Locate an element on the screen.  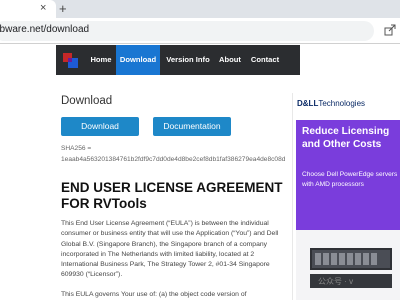
server-graphic-icon is located at coordinates (348, 265).